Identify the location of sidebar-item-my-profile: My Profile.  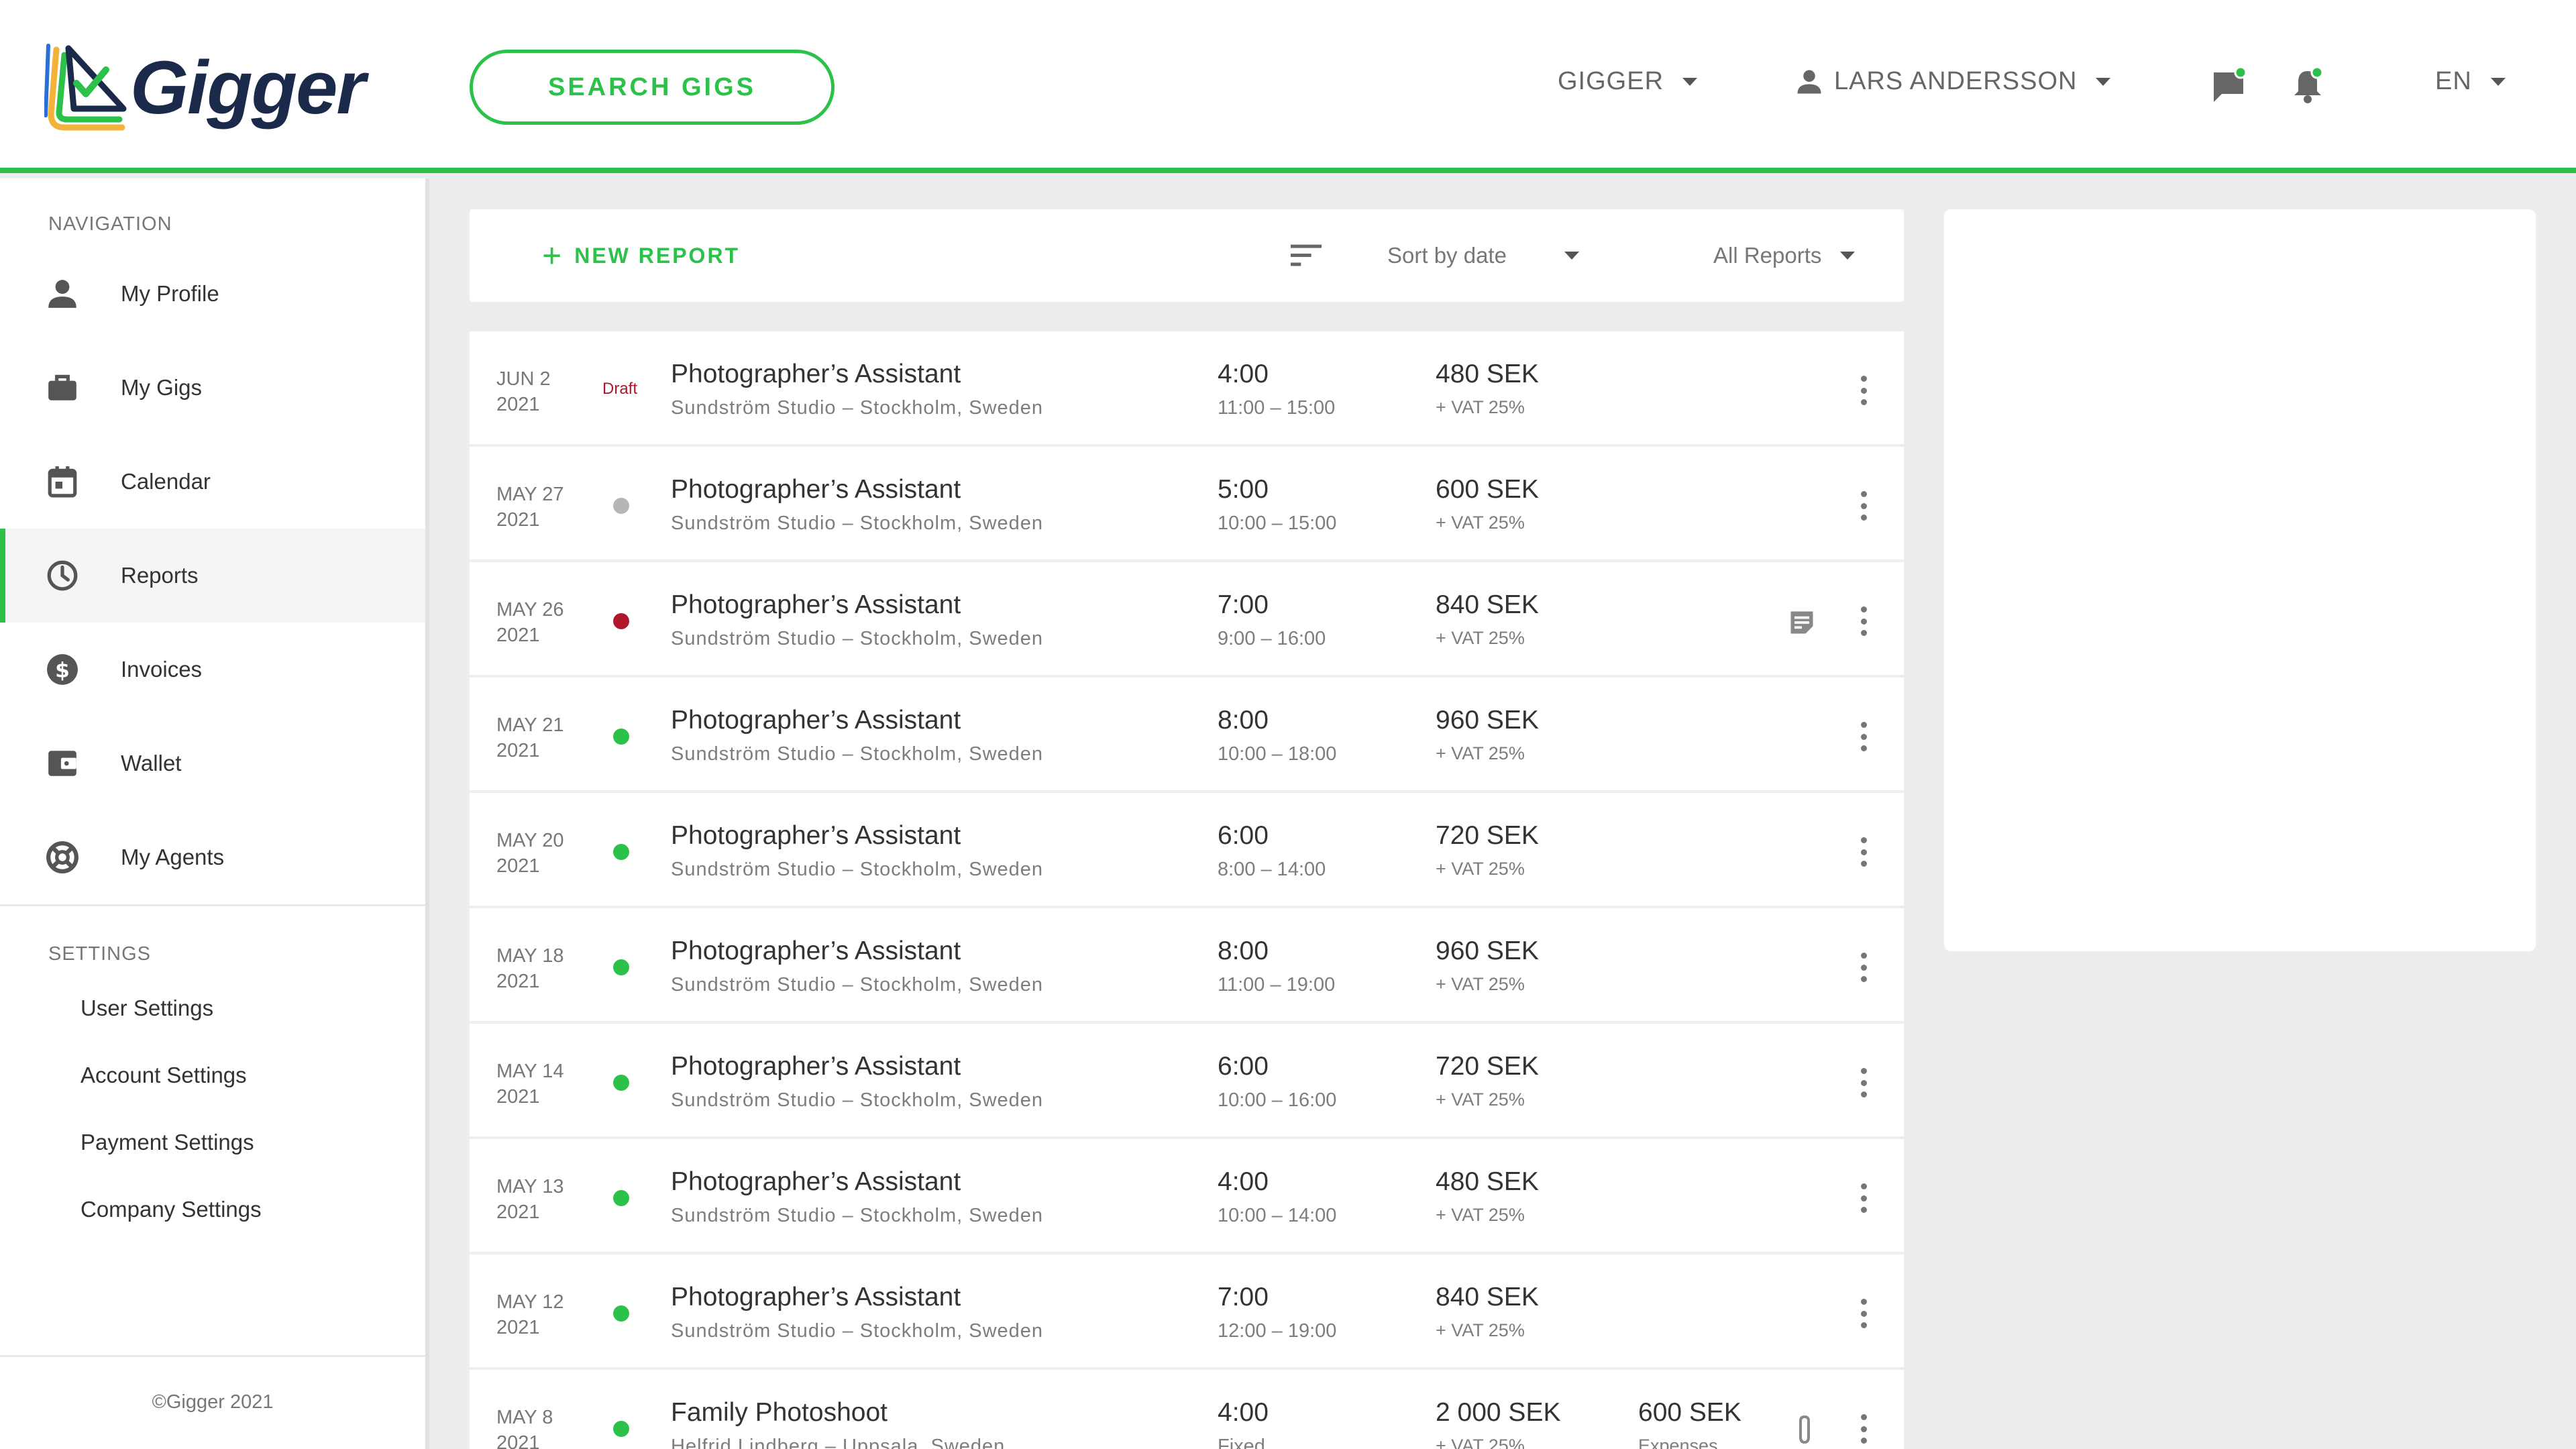
(212, 294).